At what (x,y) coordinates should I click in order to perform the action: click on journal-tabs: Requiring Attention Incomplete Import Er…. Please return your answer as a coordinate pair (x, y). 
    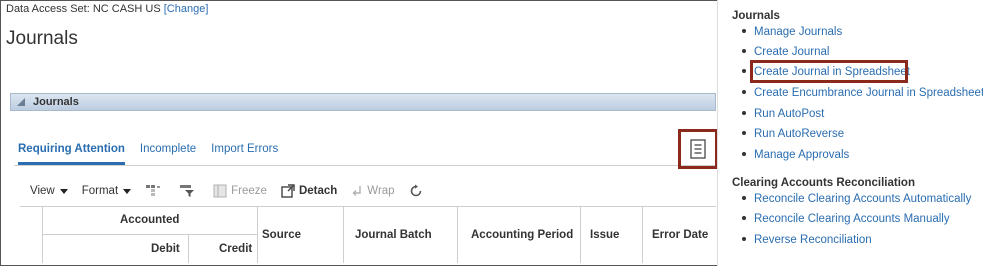
    Looking at the image, I should click on (155, 154).